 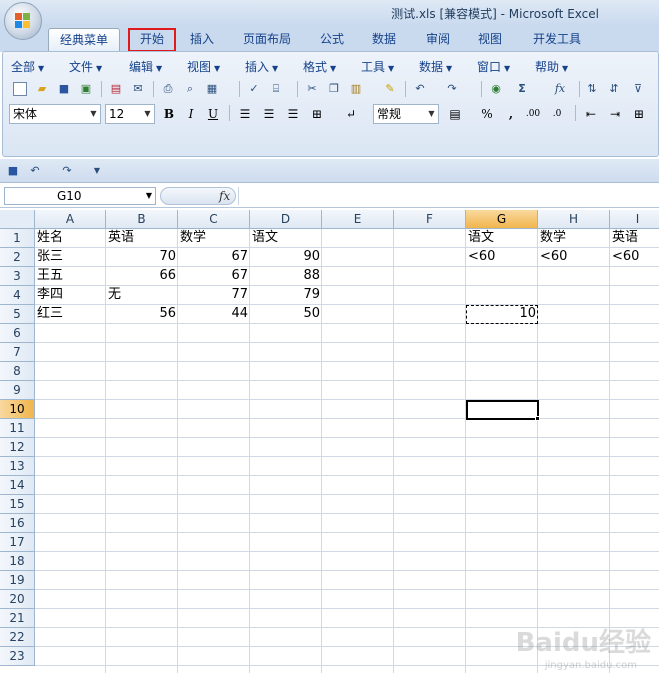 I want to click on cell-b1: 英语, so click(x=142, y=238).